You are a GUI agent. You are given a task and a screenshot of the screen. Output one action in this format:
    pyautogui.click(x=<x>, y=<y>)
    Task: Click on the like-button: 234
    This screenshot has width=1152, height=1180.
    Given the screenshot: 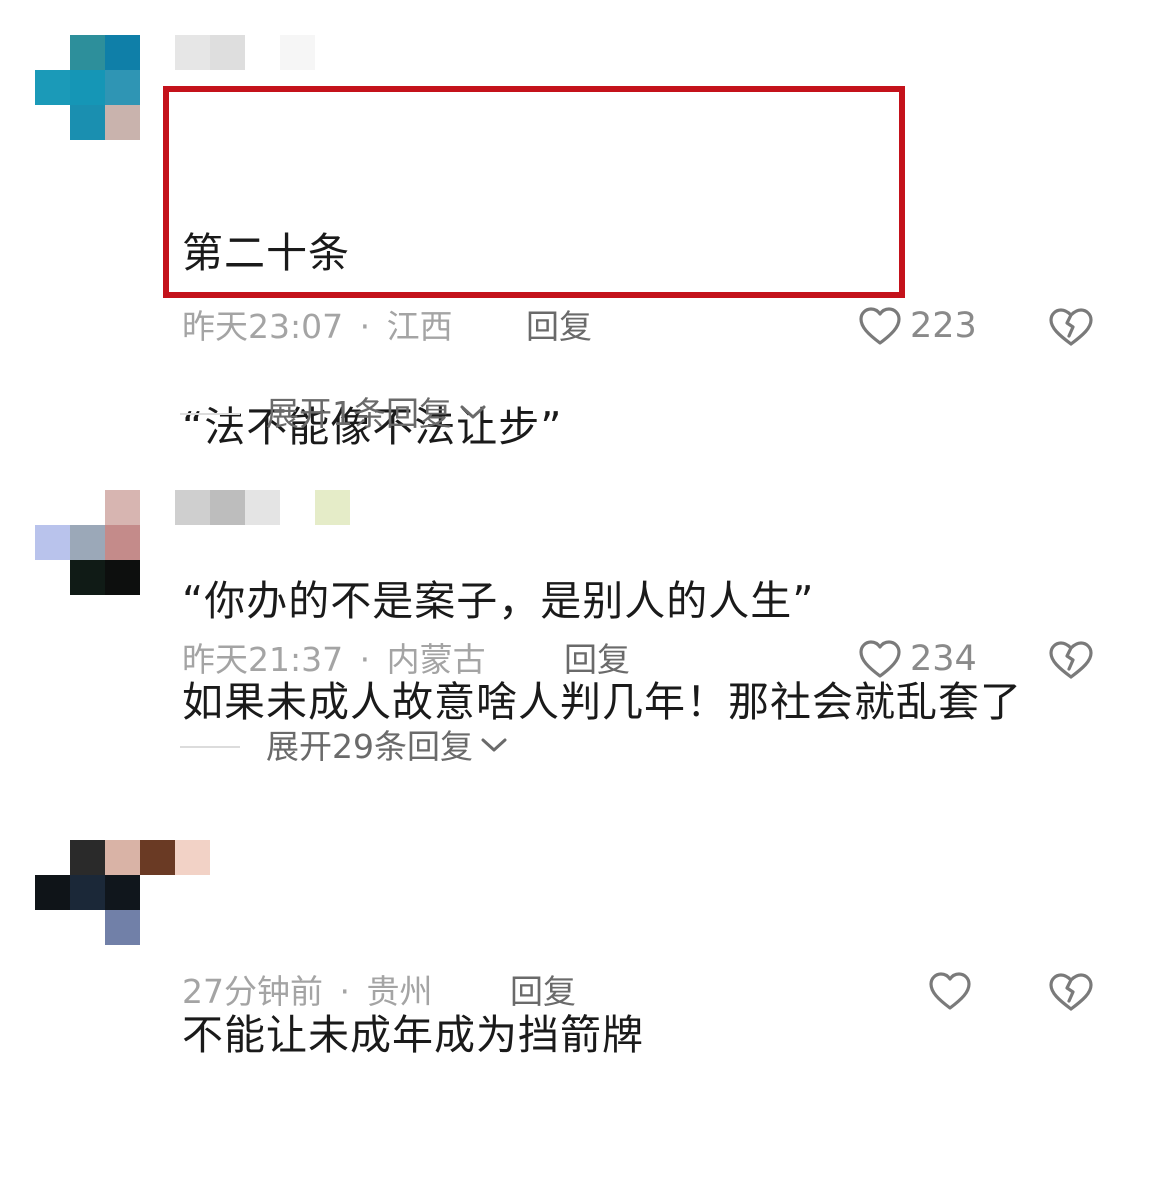 What is the action you would take?
    pyautogui.click(x=917, y=659)
    